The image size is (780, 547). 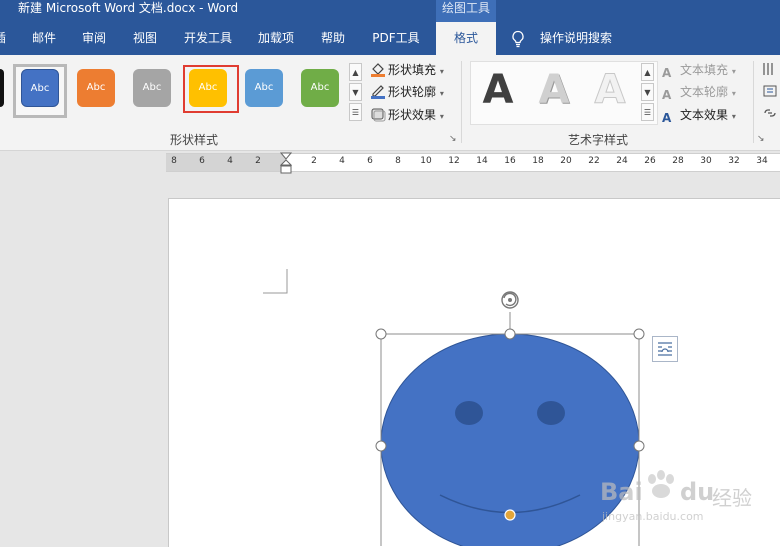 I want to click on layout-options-icon, so click(x=665, y=349).